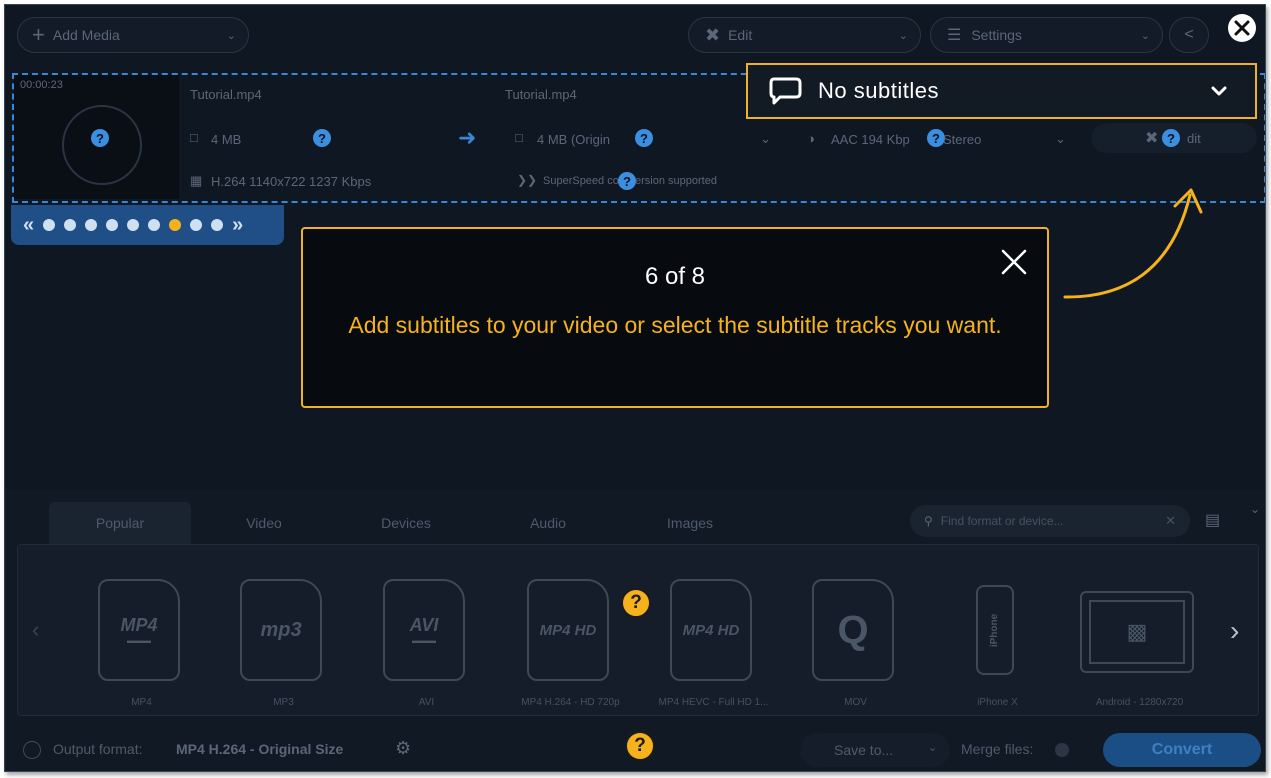 The width and height of the screenshot is (1271, 778). What do you see at coordinates (676, 181) in the screenshot?
I see `superspeed-label-tail: ersion supported` at bounding box center [676, 181].